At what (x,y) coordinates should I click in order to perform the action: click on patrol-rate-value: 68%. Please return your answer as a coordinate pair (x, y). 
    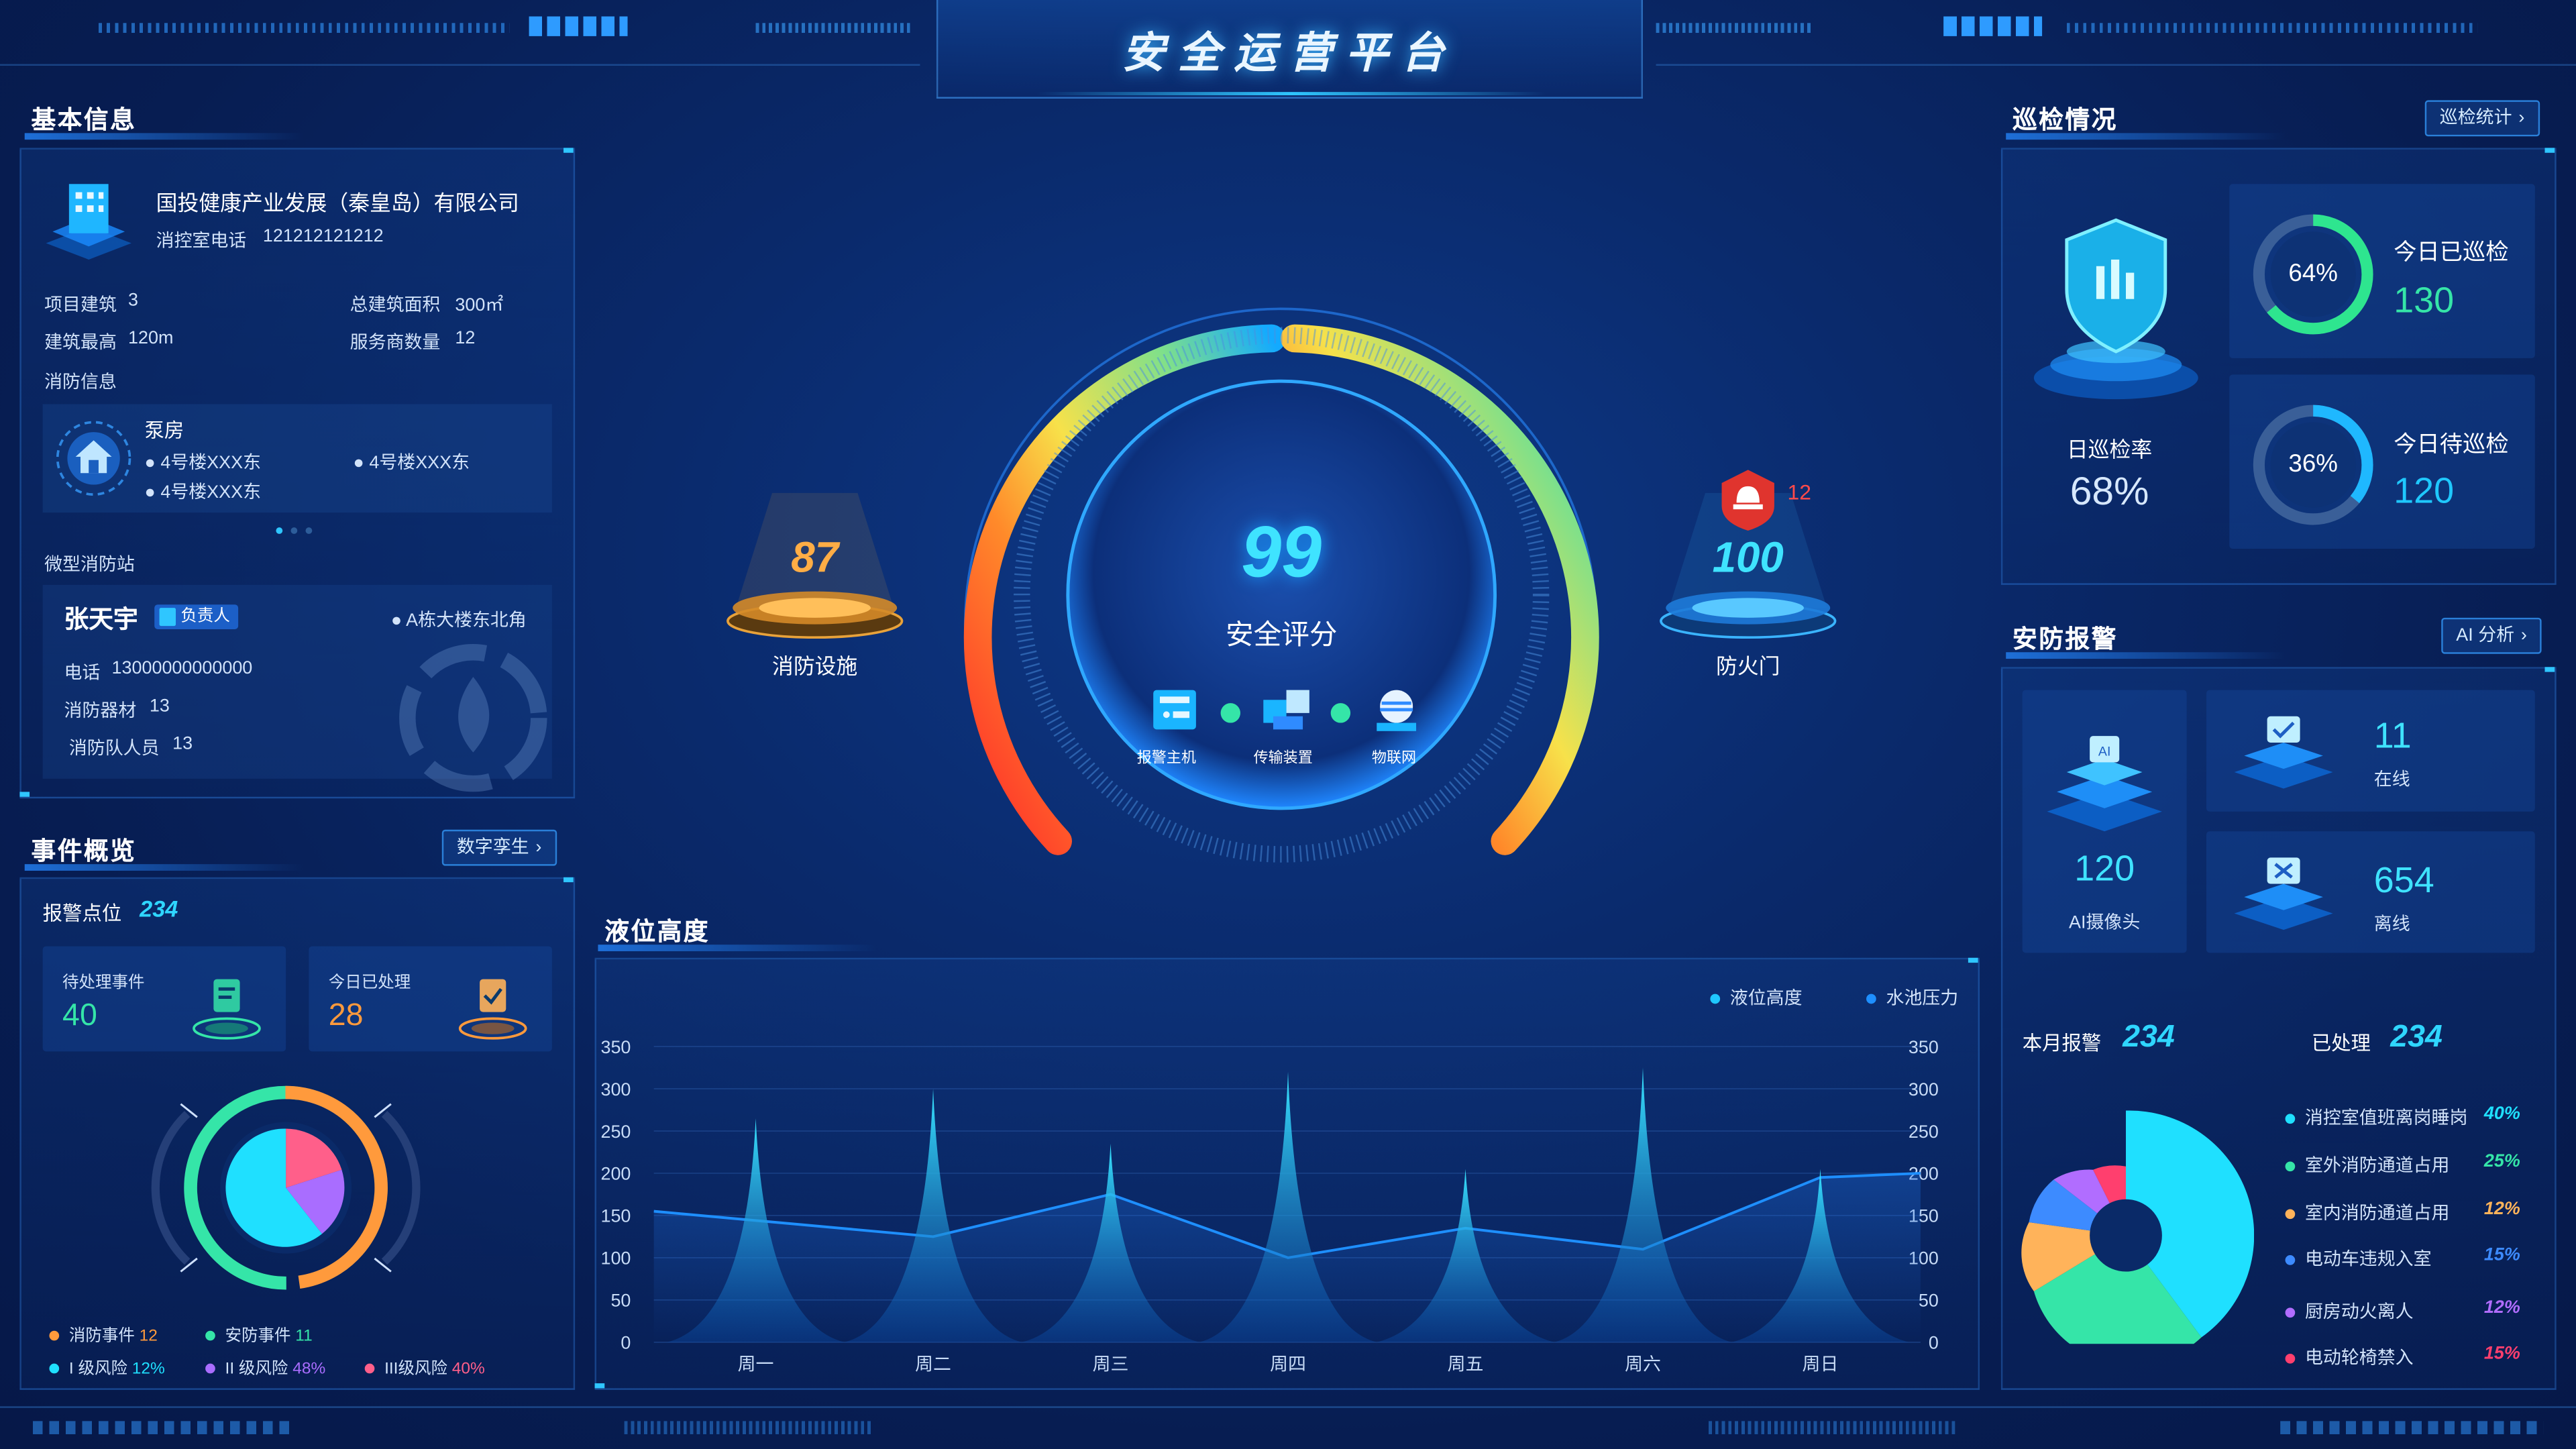
    Looking at the image, I should click on (2109, 492).